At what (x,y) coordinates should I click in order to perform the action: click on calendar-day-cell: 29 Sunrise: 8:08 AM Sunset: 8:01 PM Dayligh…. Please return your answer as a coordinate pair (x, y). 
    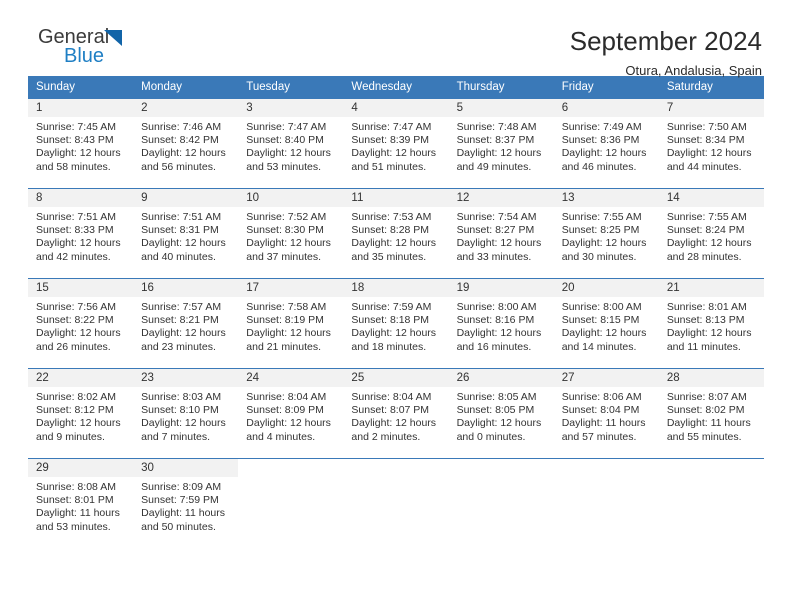
    Looking at the image, I should click on (81, 503).